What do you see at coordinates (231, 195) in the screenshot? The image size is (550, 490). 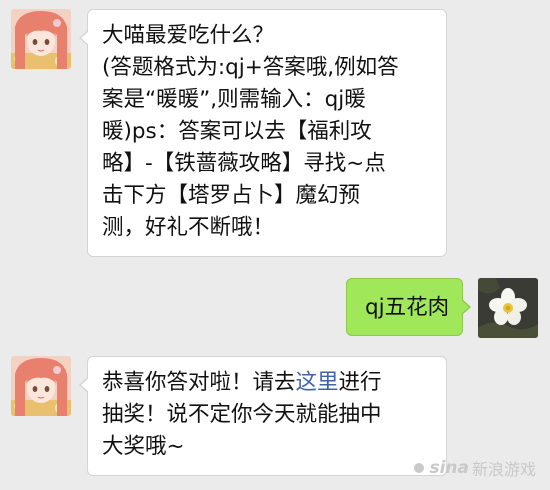 I see `message-line: 击下方【塔罗占卜】魔幻预` at bounding box center [231, 195].